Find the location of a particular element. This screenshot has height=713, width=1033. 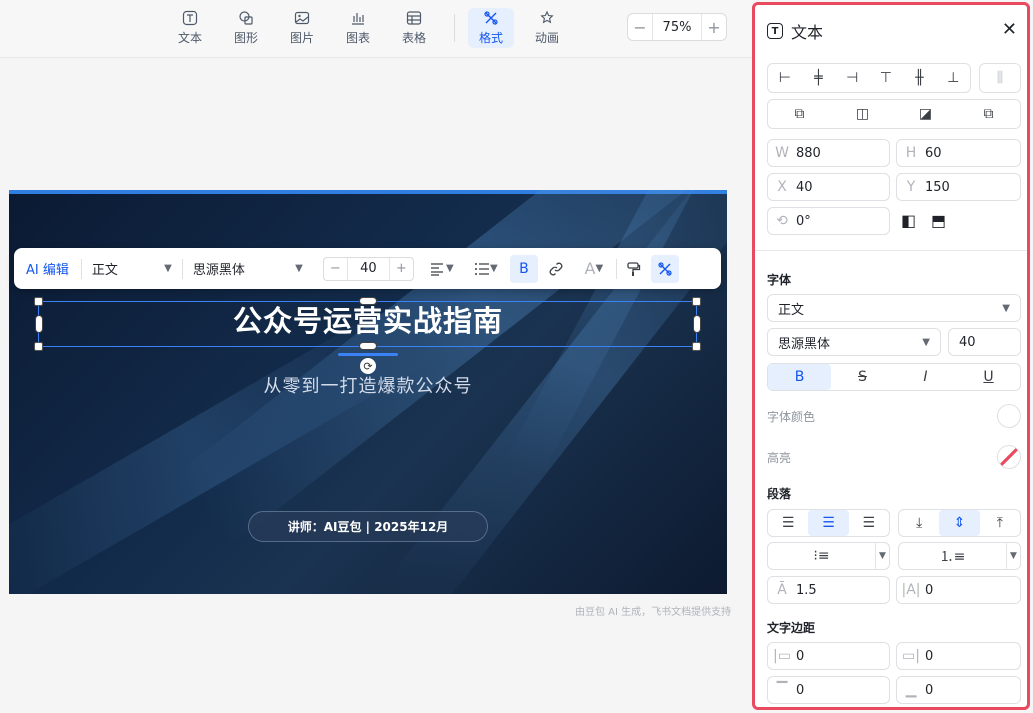

resize-handle-left is located at coordinates (39, 324).